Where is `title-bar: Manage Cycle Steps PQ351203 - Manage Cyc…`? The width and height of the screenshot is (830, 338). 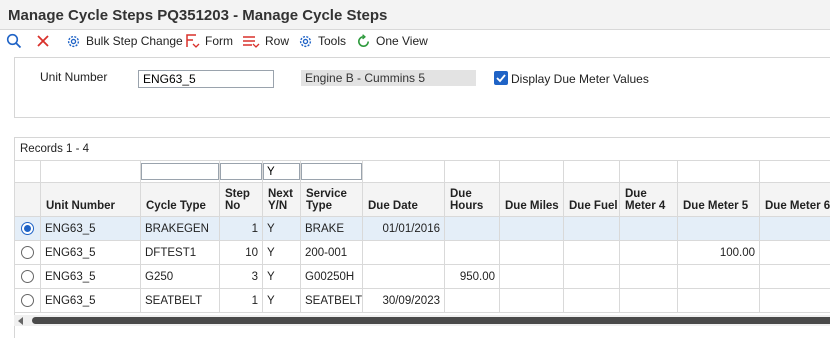 title-bar: Manage Cycle Steps PQ351203 - Manage Cyc… is located at coordinates (415, 15).